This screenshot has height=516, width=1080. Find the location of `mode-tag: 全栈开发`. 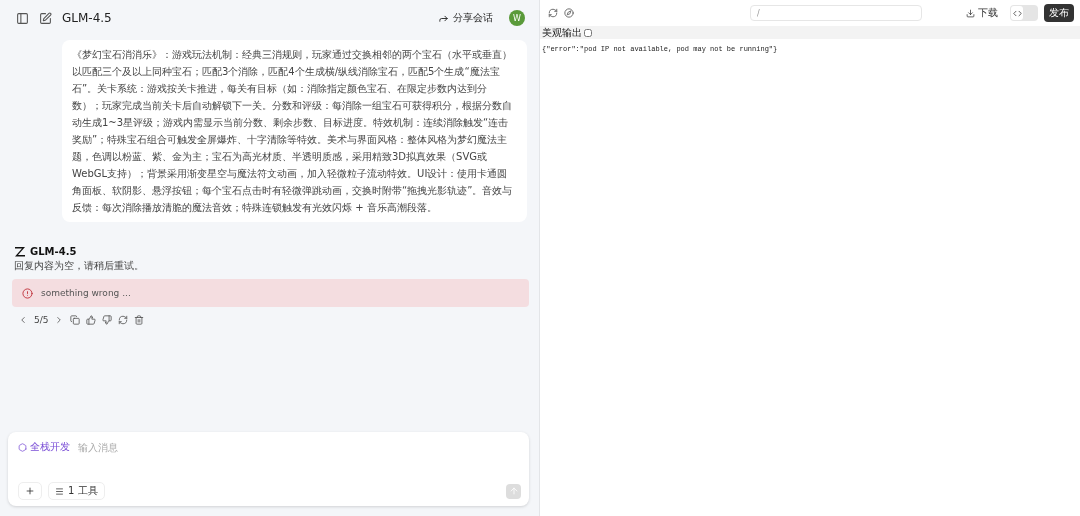

mode-tag: 全栈开发 is located at coordinates (44, 447).